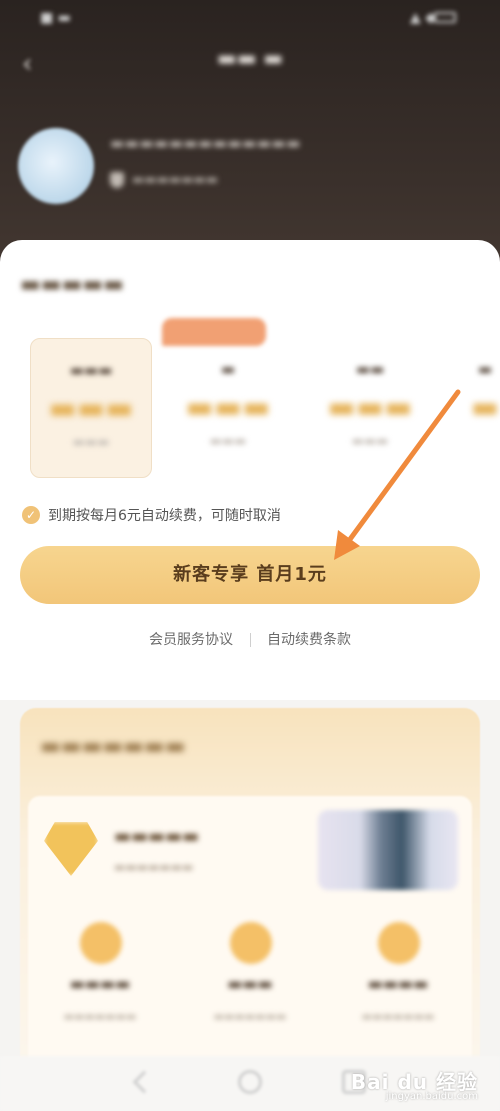  What do you see at coordinates (56, 166) in the screenshot?
I see `avatar` at bounding box center [56, 166].